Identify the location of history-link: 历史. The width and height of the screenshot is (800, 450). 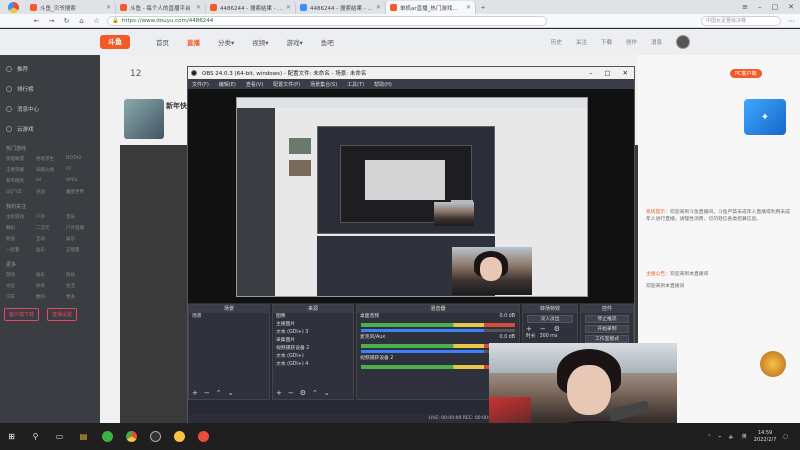
(556, 42).